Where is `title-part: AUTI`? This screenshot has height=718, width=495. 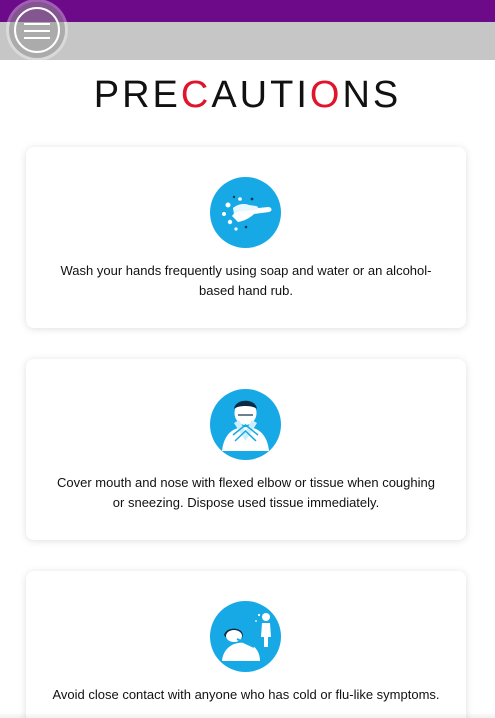
title-part: AUTI is located at coordinates (260, 95).